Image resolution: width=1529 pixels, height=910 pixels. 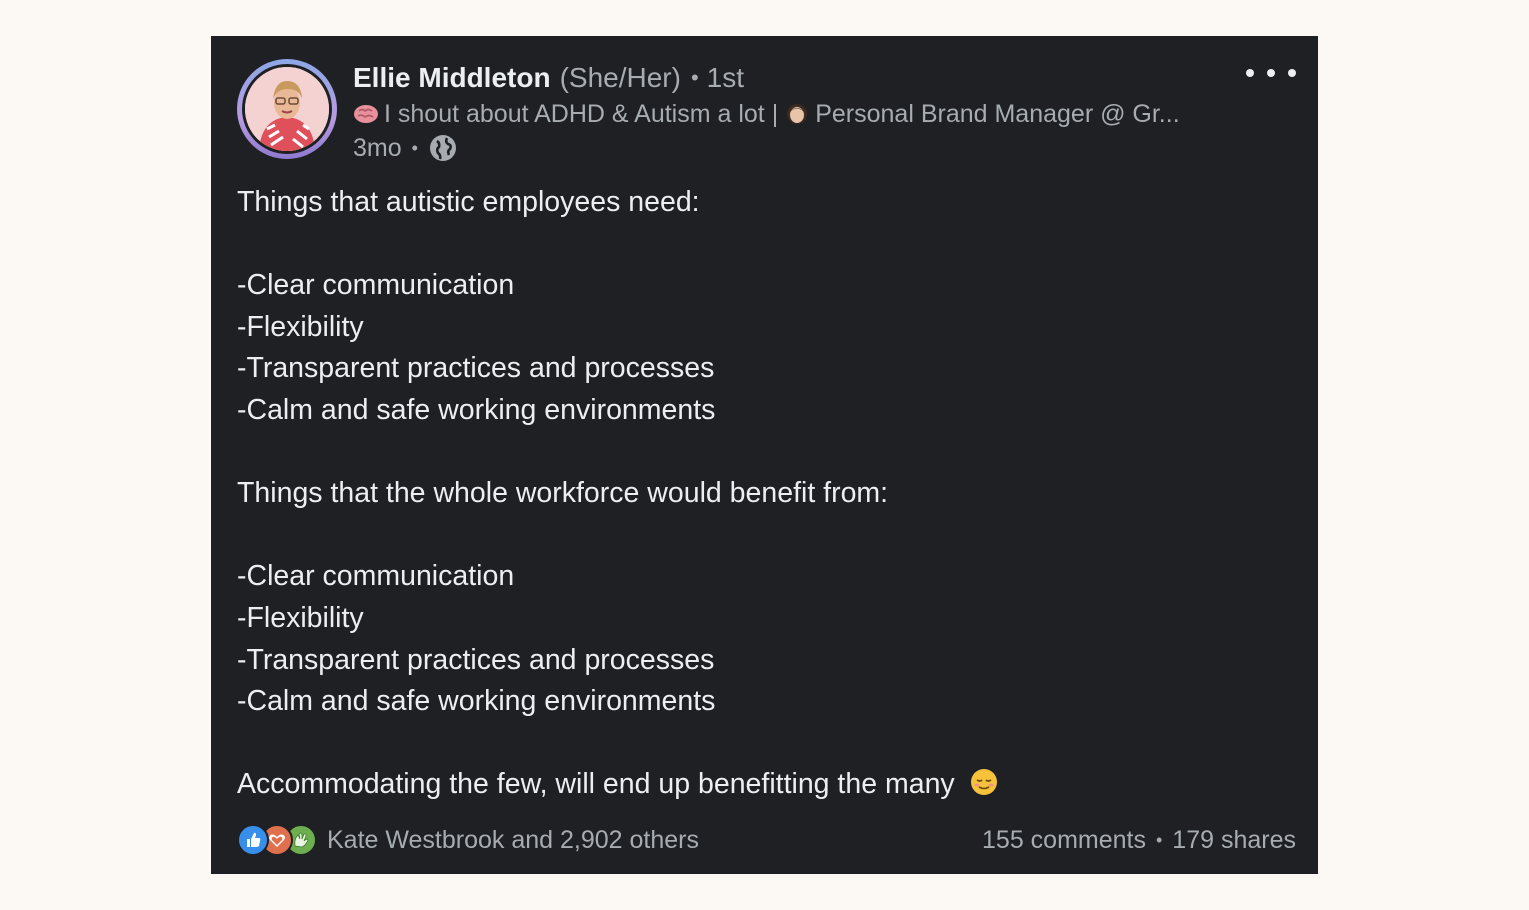 What do you see at coordinates (468, 202) in the screenshot?
I see `post-line: Things that autistic employees need:` at bounding box center [468, 202].